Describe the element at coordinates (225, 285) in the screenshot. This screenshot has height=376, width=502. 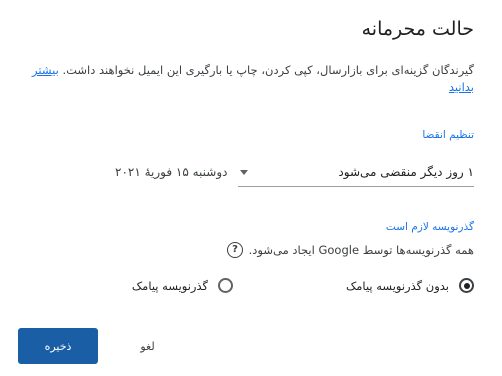
I see `radio-unchecked-icon` at that location.